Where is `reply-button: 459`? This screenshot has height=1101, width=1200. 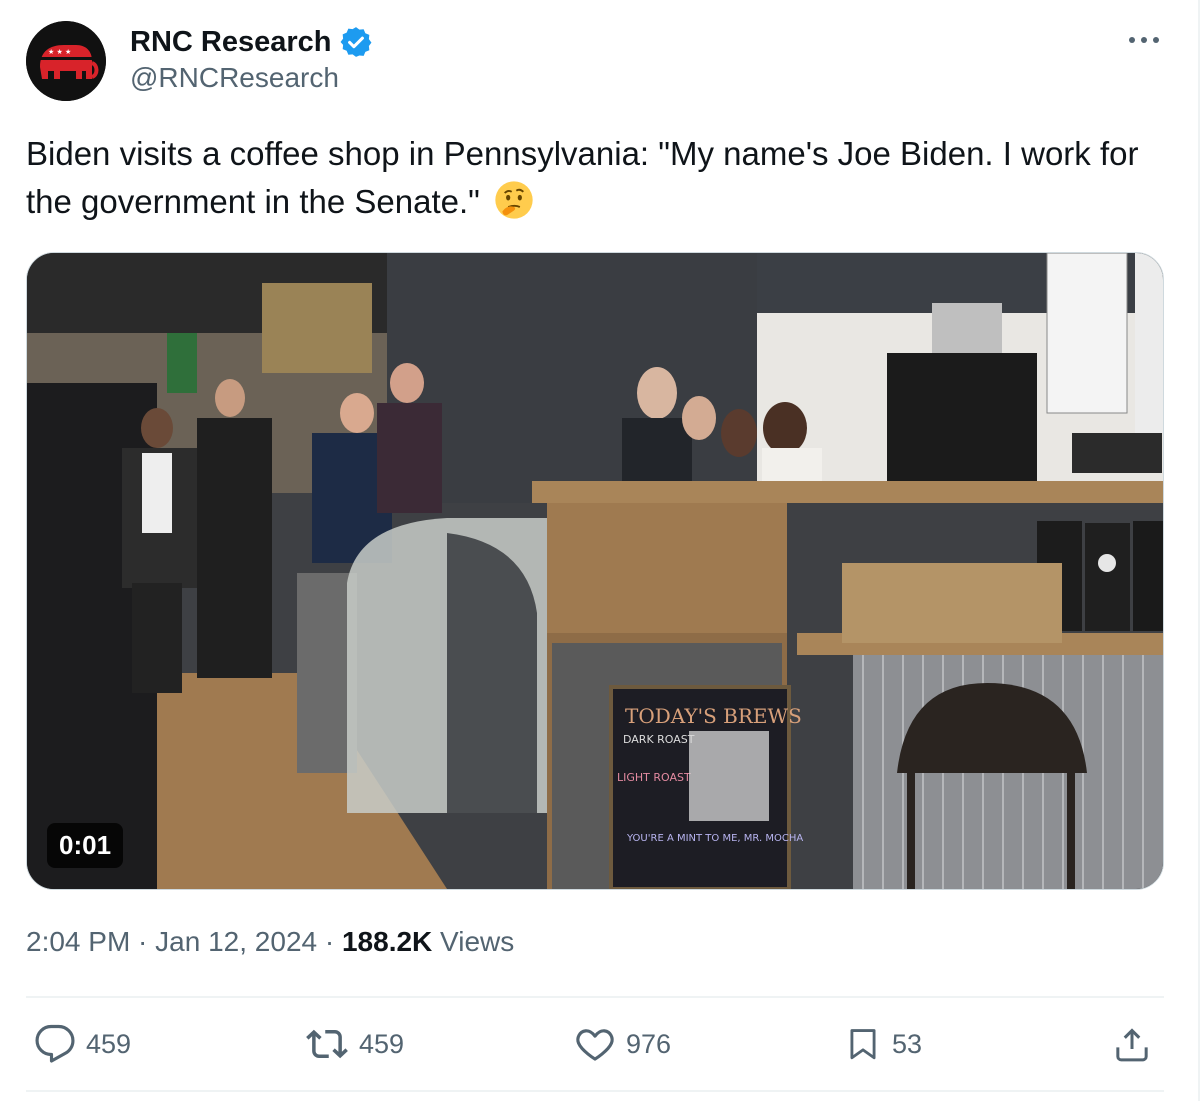 reply-button: 459 is located at coordinates (82, 1044).